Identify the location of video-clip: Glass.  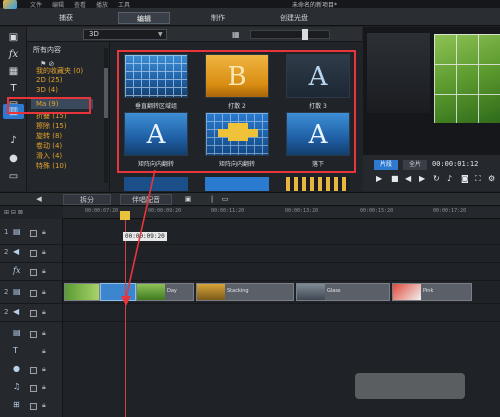
(343, 292).